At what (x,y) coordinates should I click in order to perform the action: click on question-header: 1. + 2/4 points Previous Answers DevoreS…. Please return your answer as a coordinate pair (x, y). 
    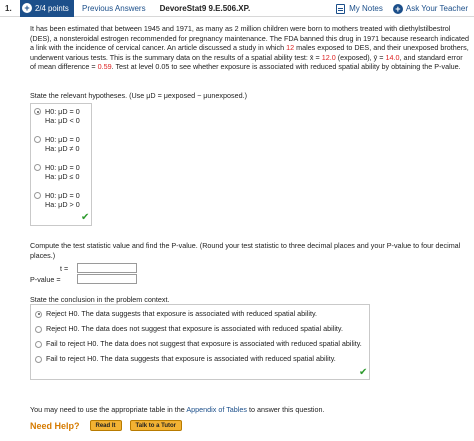
    Looking at the image, I should click on (237, 8).